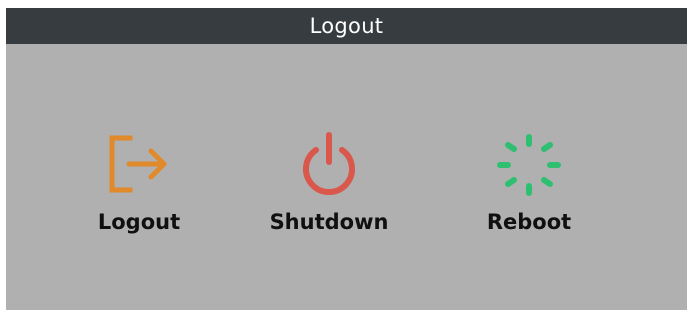 The width and height of the screenshot is (691, 316). Describe the element at coordinates (138, 164) in the screenshot. I see `logout-icon` at that location.